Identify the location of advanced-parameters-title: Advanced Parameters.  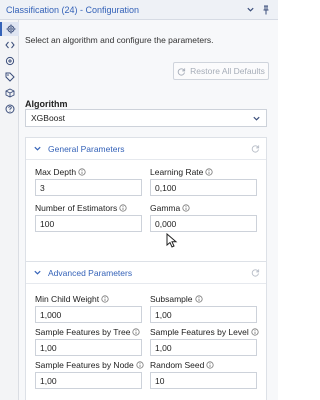
(90, 272).